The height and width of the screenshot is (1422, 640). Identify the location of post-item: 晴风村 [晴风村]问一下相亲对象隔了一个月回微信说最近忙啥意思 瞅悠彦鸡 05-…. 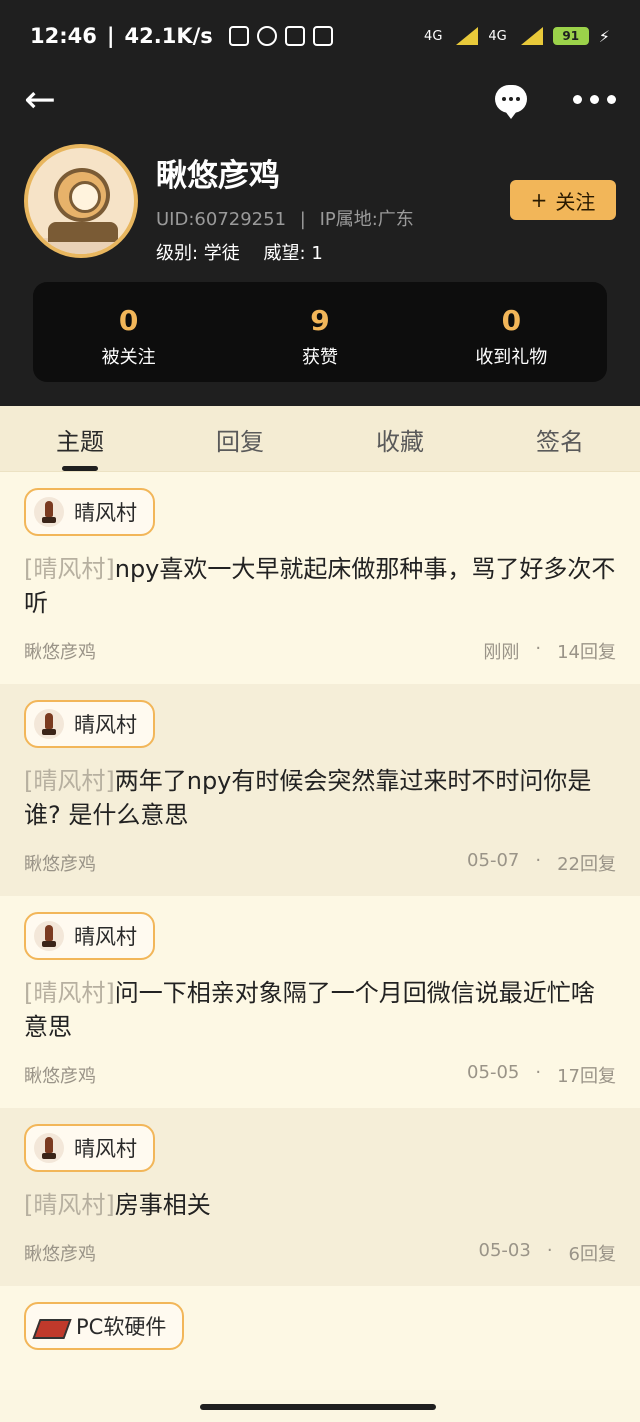
(320, 1002).